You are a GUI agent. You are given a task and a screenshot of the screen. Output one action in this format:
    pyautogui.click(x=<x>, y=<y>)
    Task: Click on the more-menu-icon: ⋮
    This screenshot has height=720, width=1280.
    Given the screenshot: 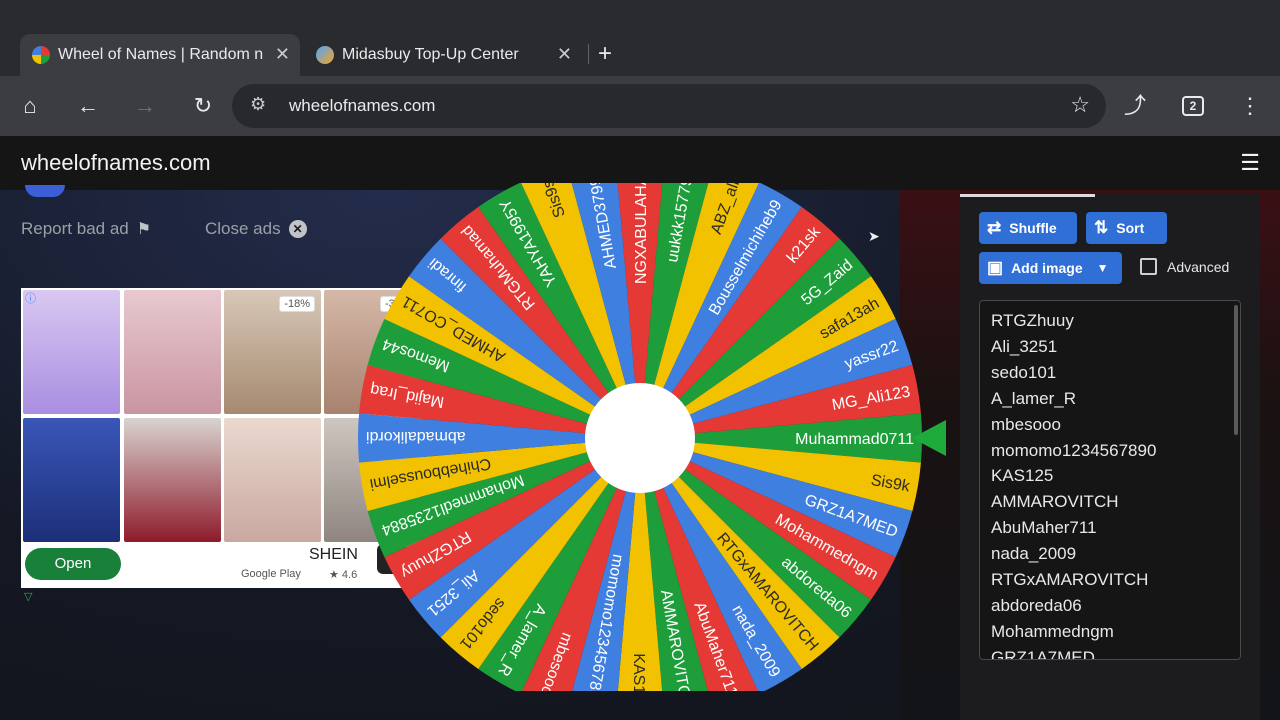 What is the action you would take?
    pyautogui.click(x=1250, y=106)
    